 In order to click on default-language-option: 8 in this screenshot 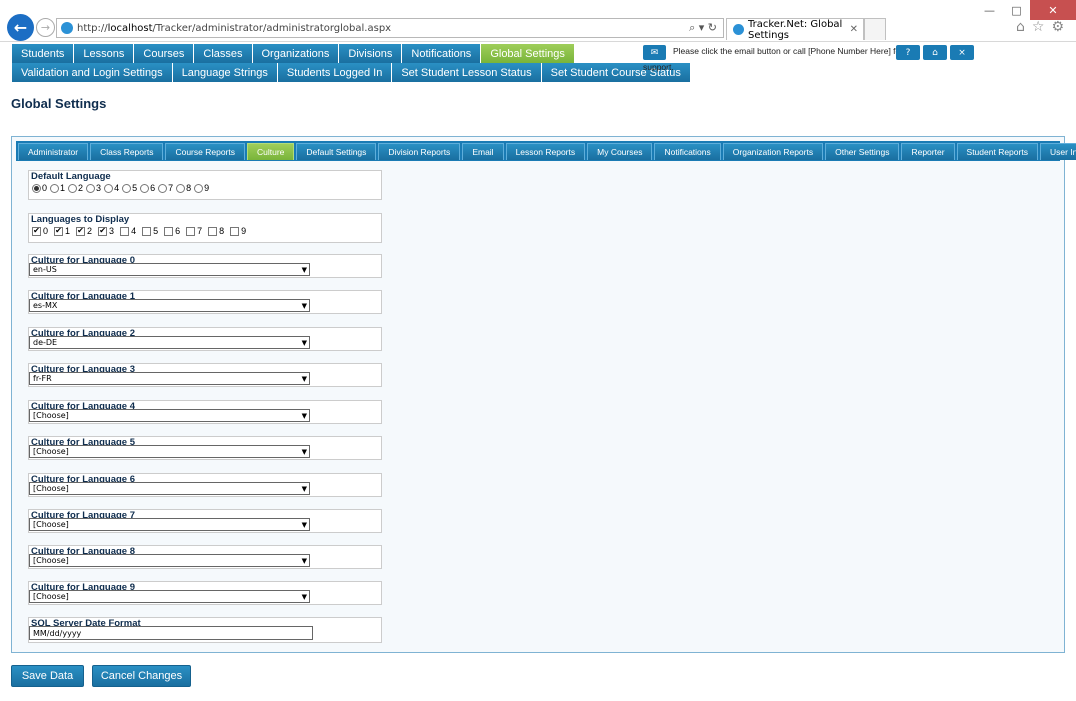, I will do `click(183, 188)`.